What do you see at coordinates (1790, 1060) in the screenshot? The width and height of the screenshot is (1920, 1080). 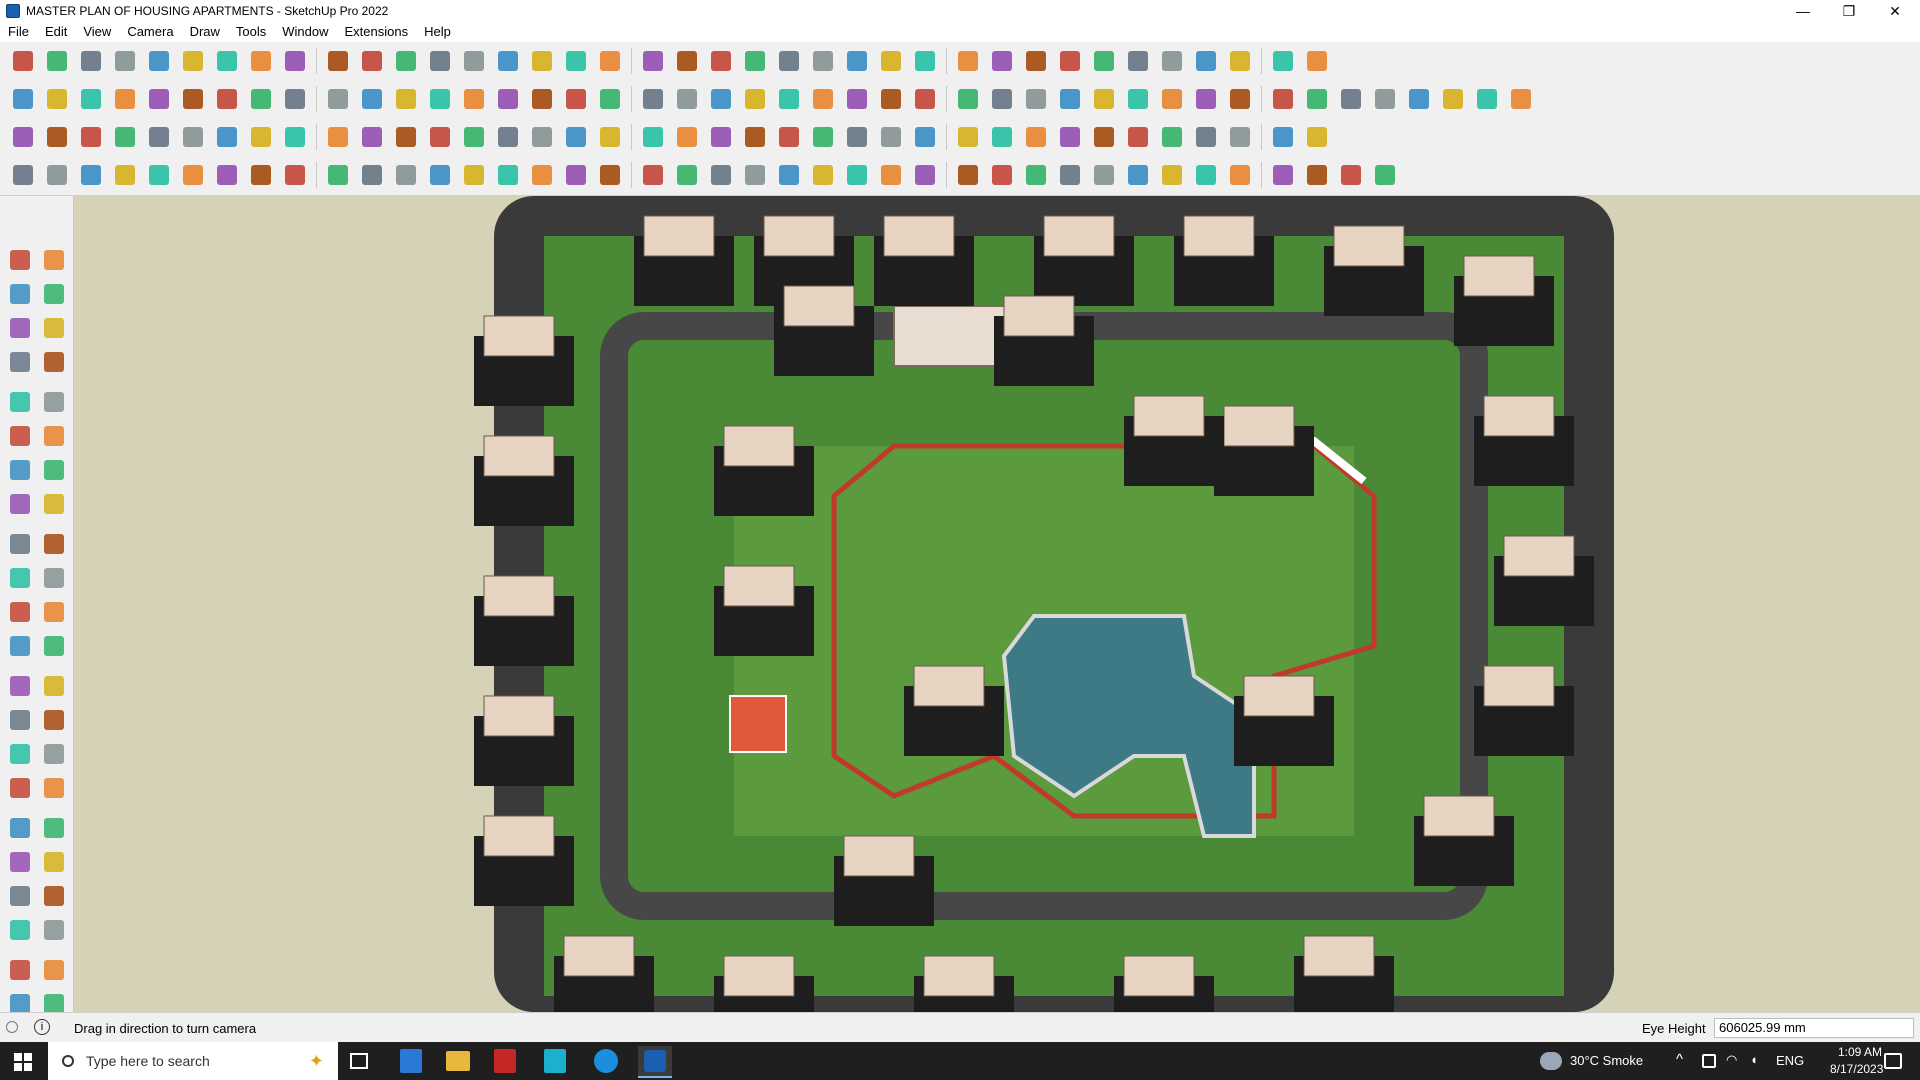 I see `language-indicator: ENG` at bounding box center [1790, 1060].